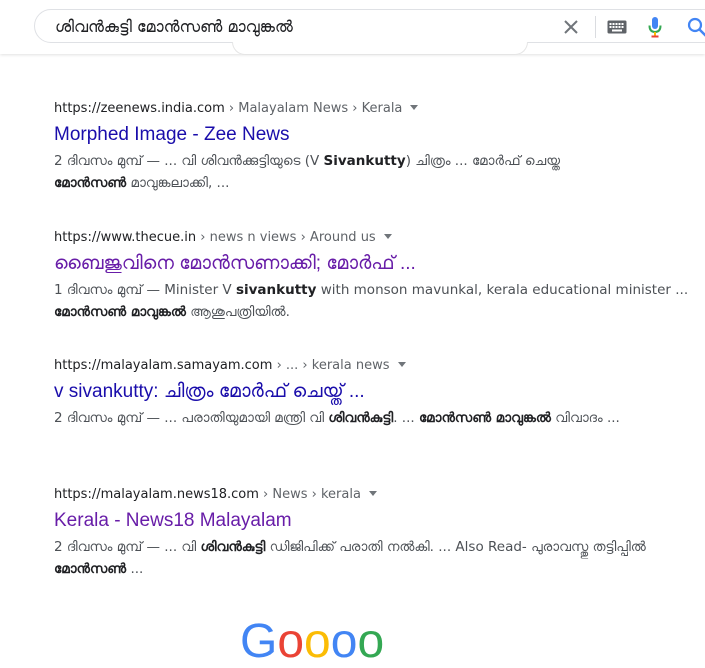 This screenshot has height=668, width=705. I want to click on close-icon, so click(571, 27).